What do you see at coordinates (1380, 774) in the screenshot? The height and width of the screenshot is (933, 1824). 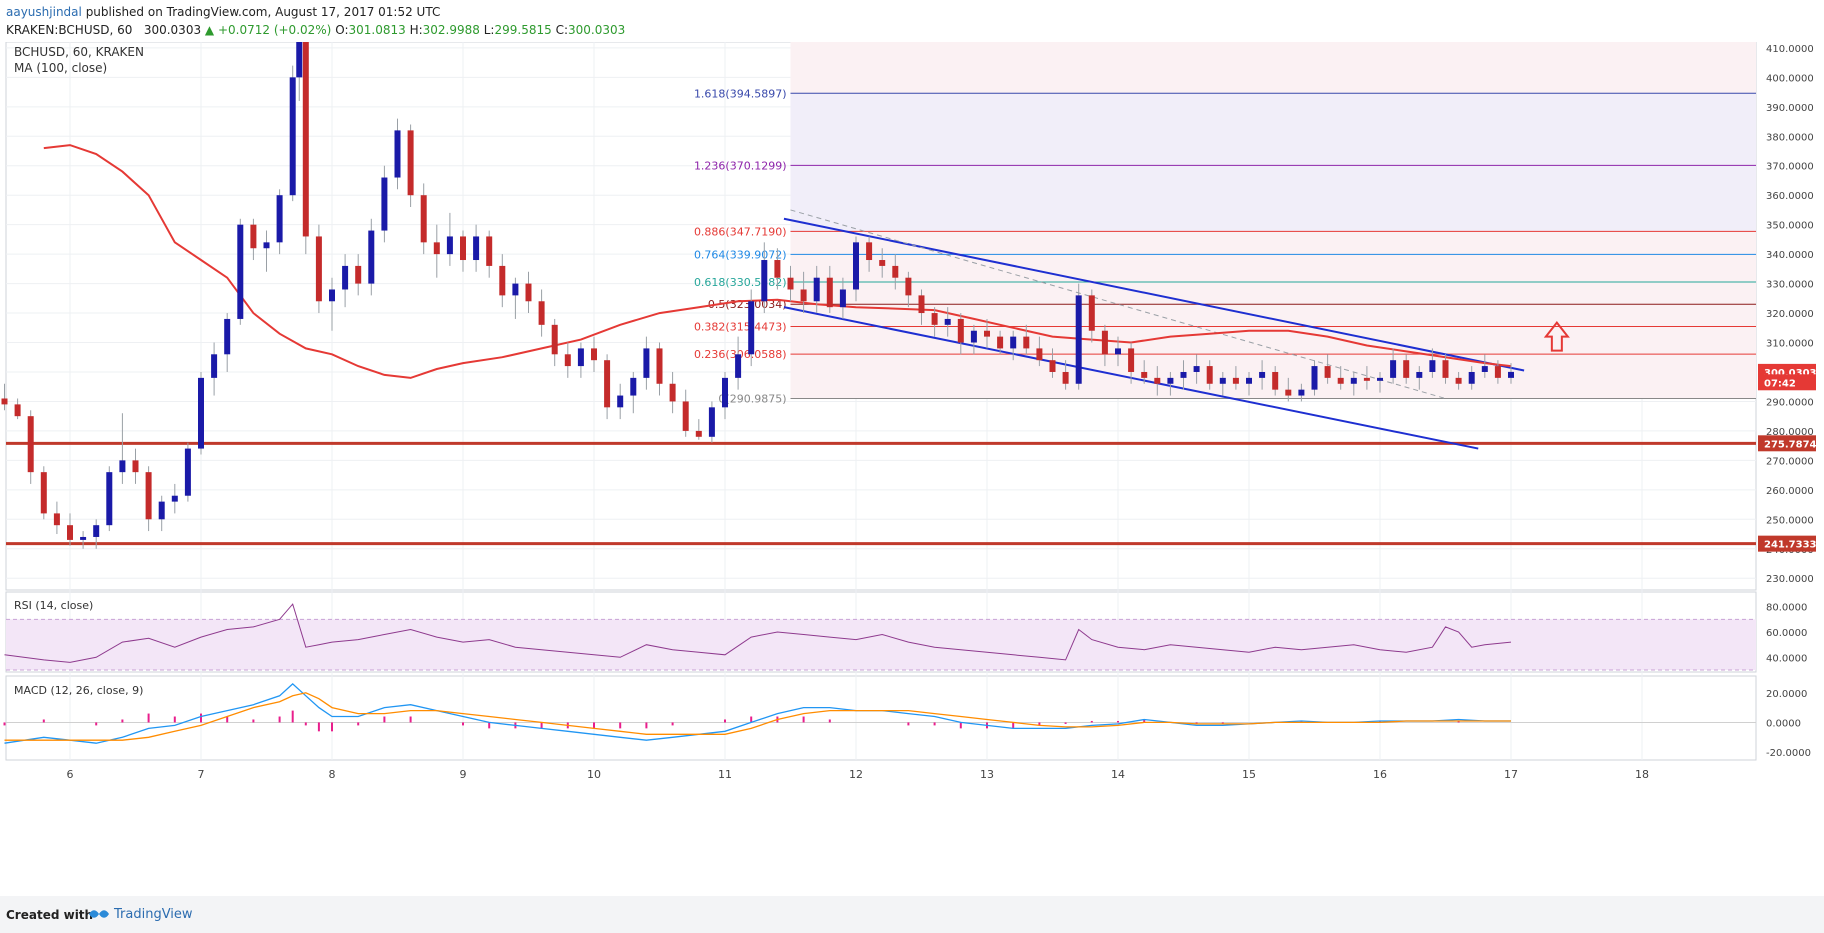 I see `x-tick-label: 16` at bounding box center [1380, 774].